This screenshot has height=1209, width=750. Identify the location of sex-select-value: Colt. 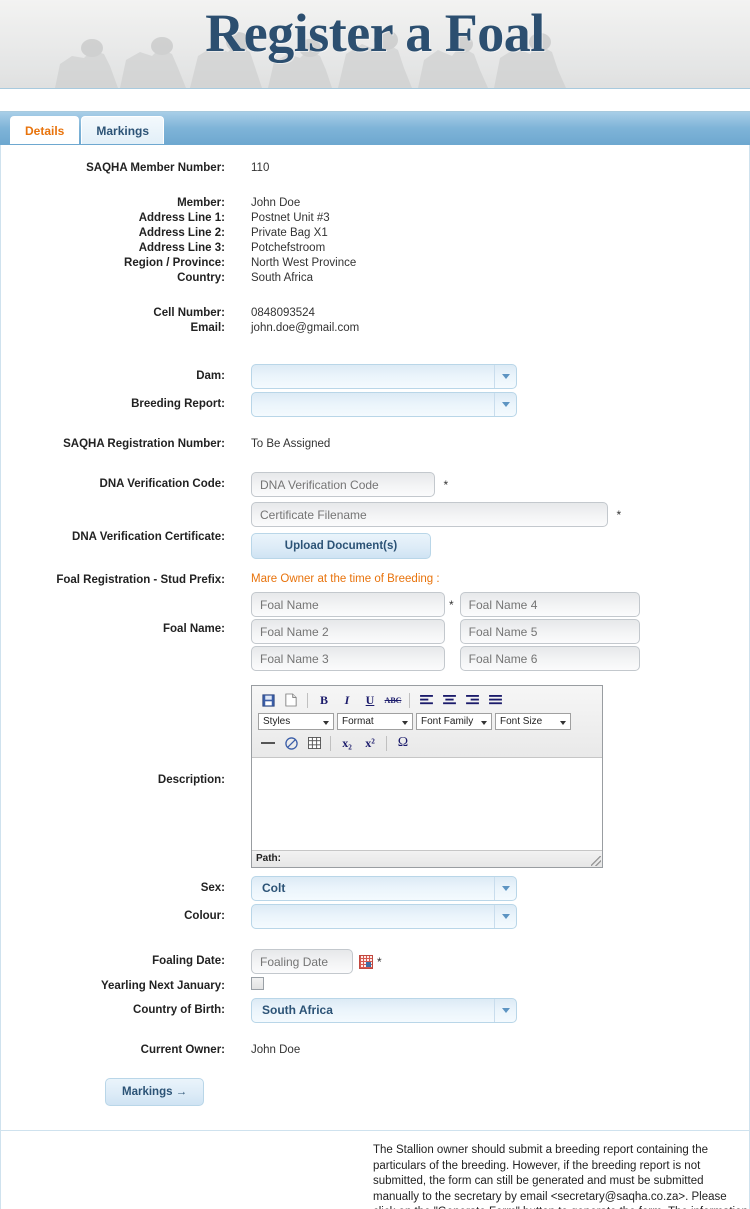
(274, 888).